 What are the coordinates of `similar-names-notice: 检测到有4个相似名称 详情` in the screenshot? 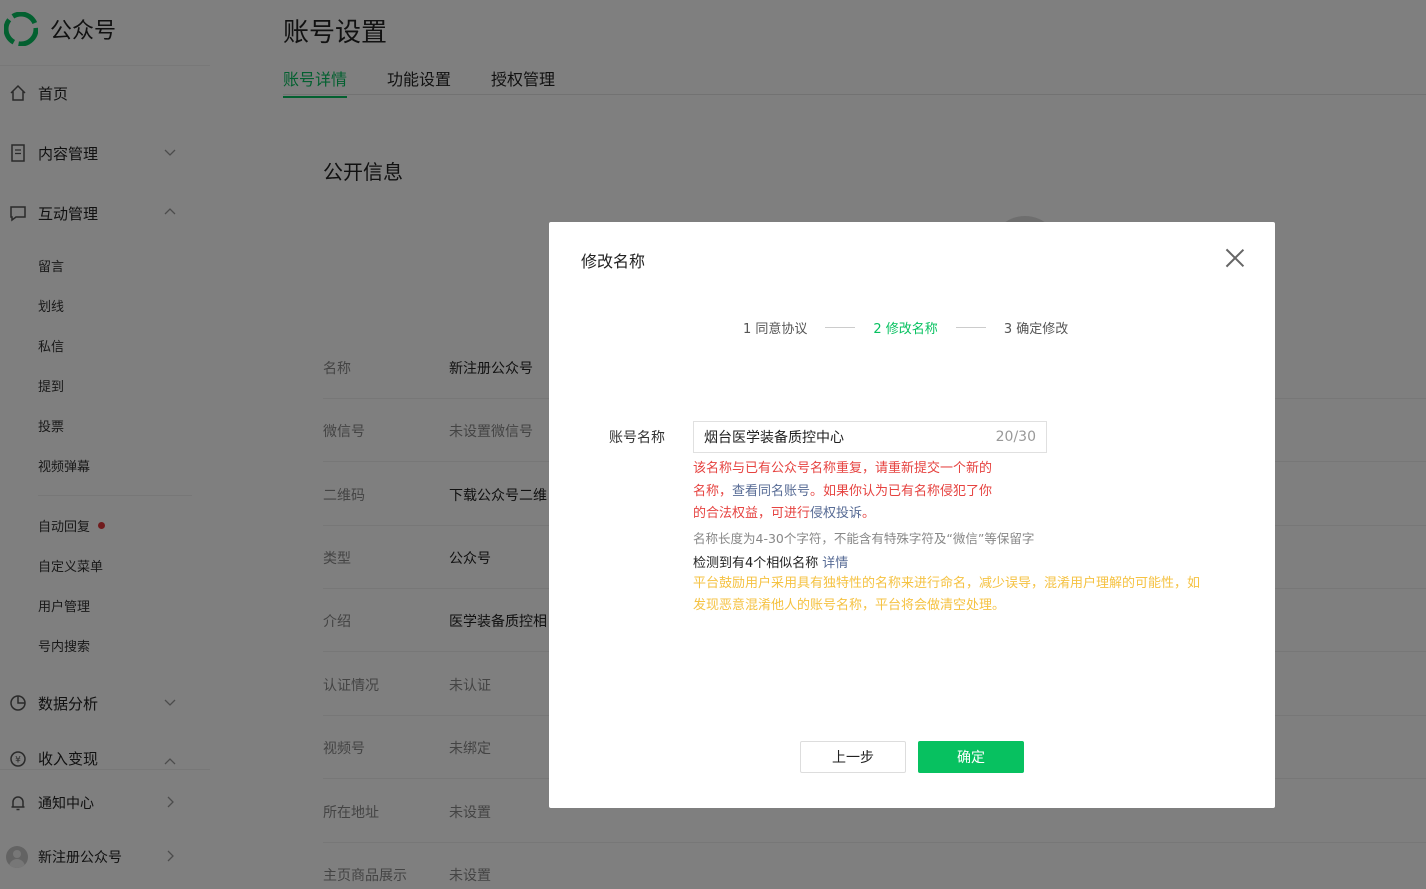 It's located at (770, 561).